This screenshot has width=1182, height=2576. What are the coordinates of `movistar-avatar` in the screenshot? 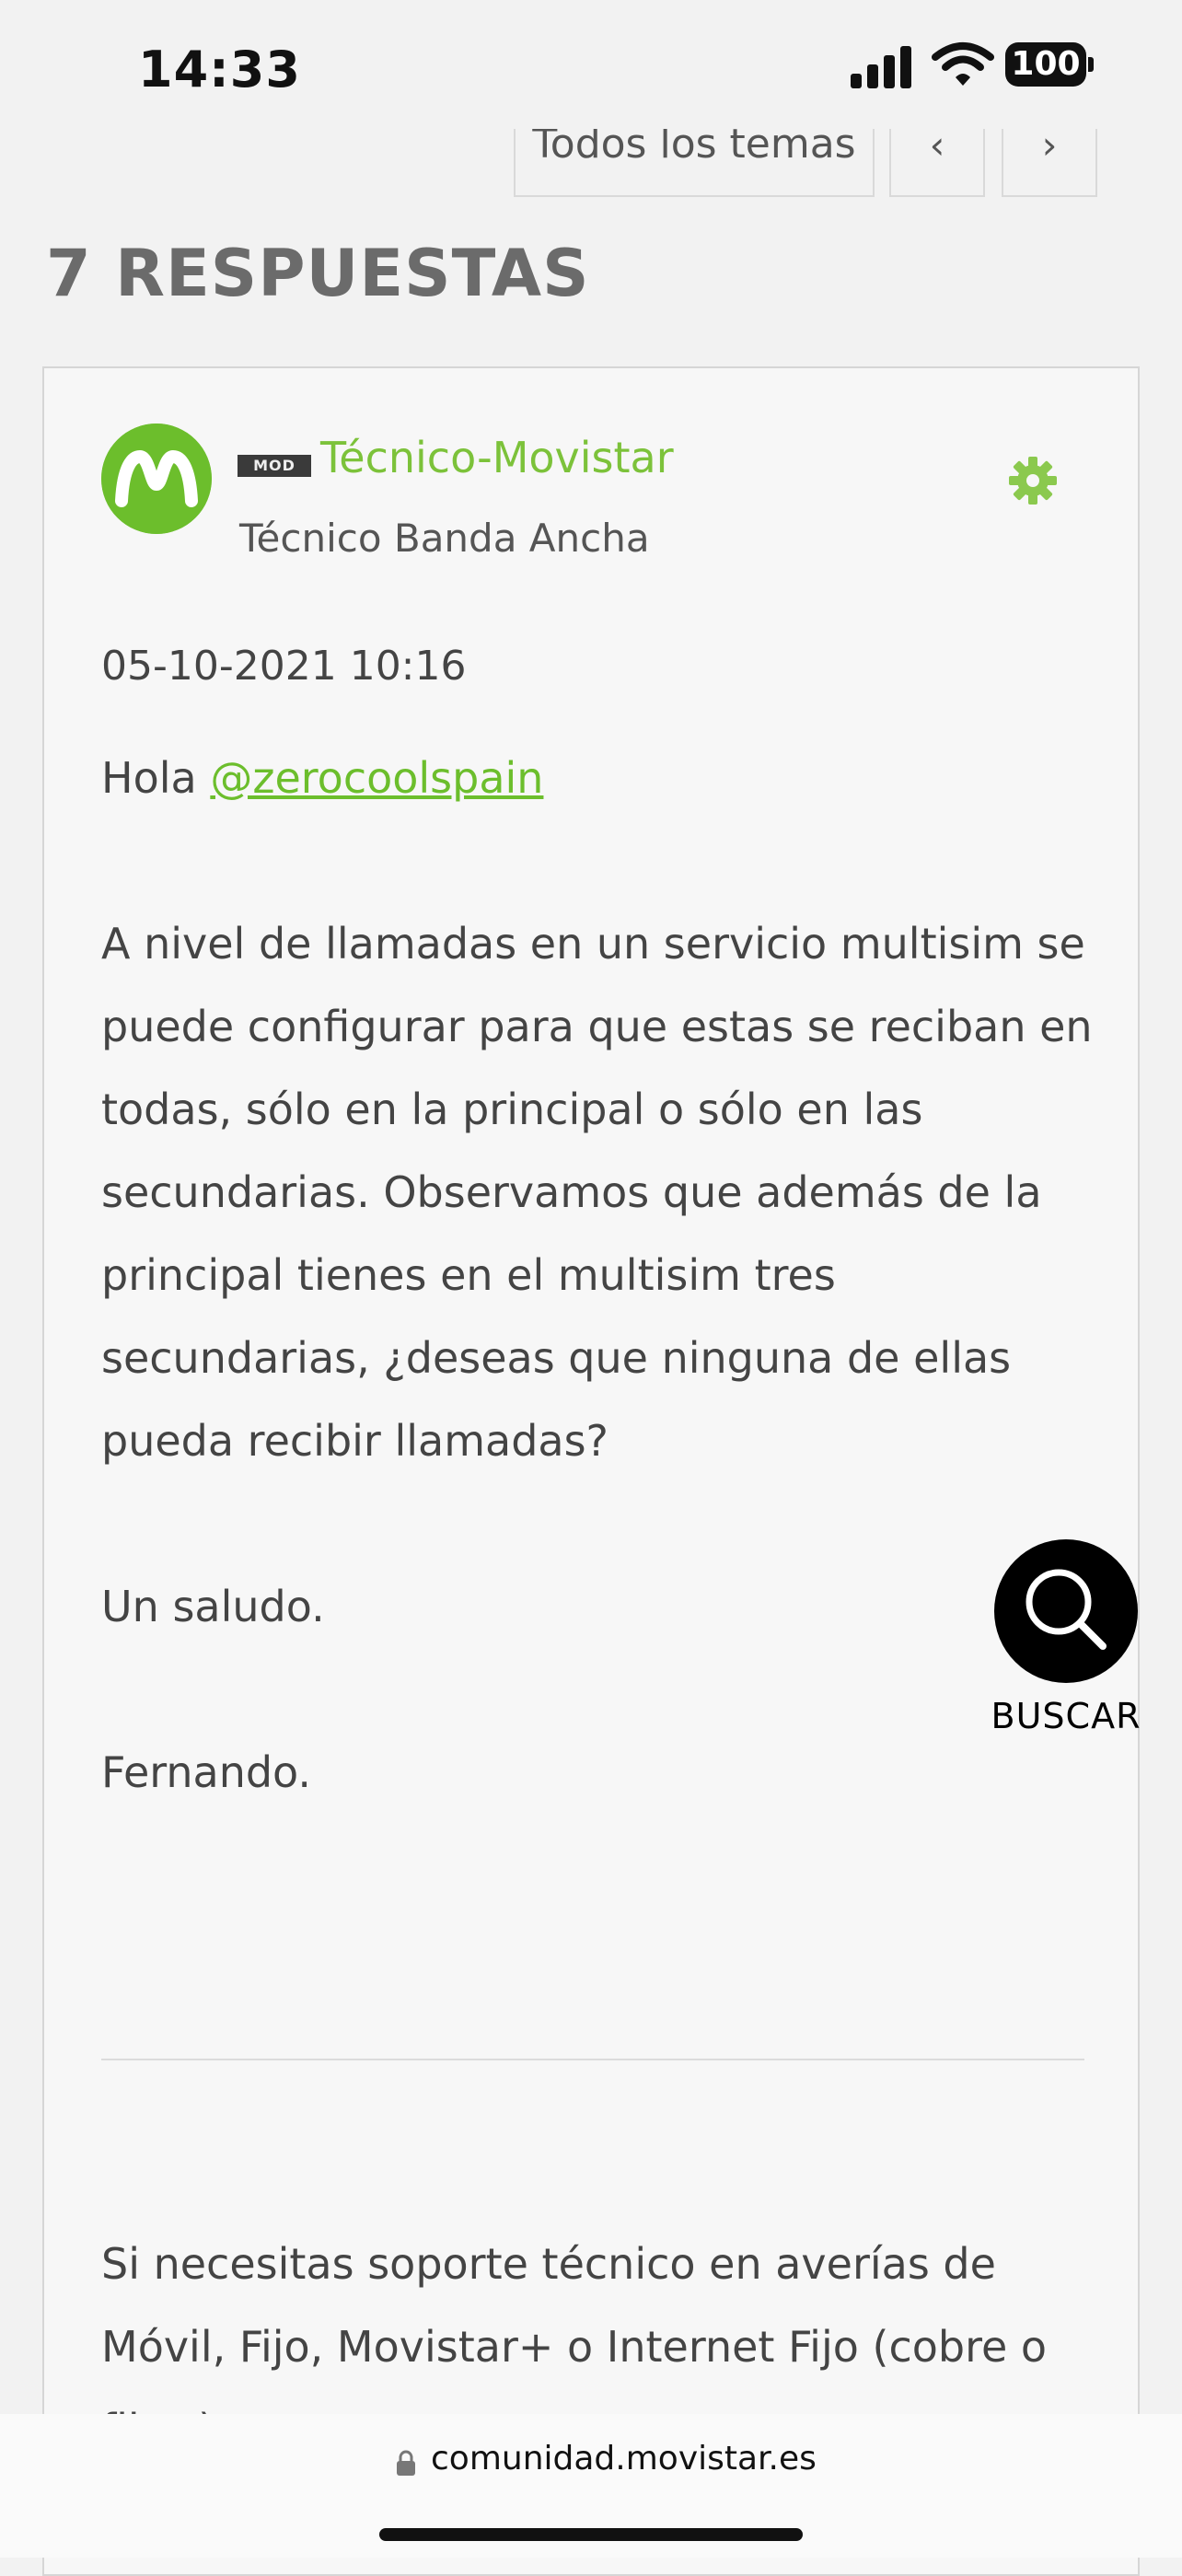 It's located at (156, 479).